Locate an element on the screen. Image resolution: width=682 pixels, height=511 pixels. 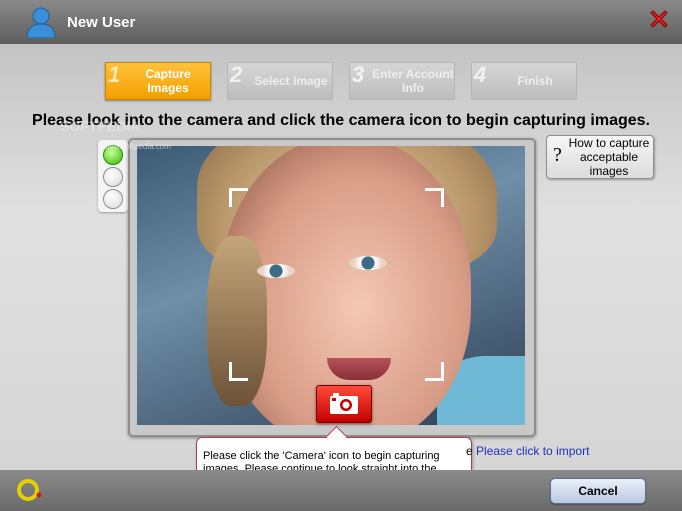
focus-corner-bottom-right is located at coordinates (434, 371).